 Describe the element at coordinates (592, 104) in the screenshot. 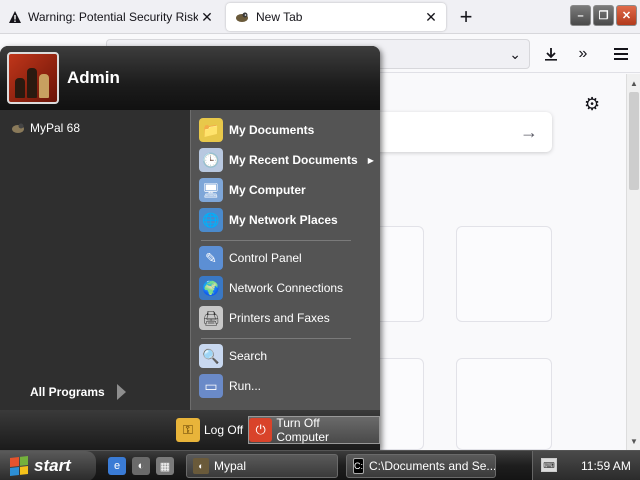

I see `gear-icon: ⚙` at that location.